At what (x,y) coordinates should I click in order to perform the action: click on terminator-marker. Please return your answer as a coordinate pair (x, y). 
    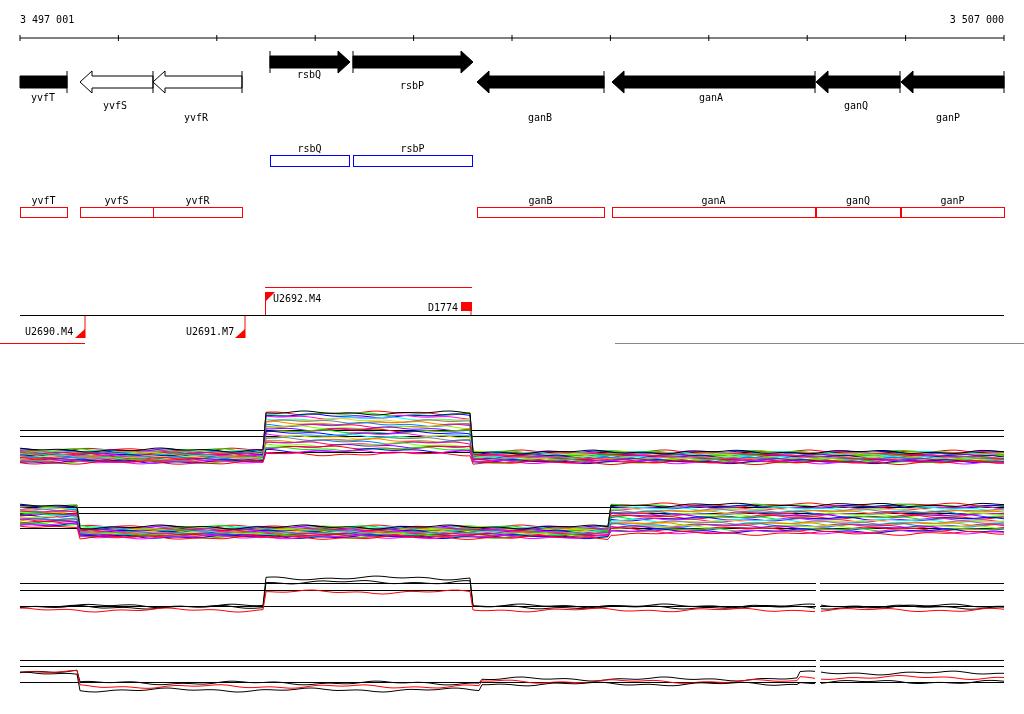
    Looking at the image, I should click on (466, 309).